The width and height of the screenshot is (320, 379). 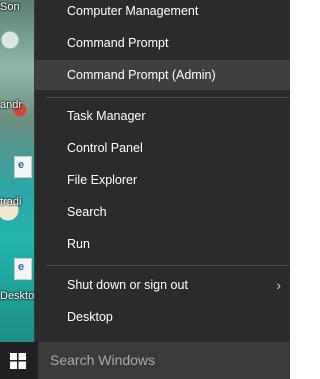 I want to click on start-button, so click(x=19, y=360).